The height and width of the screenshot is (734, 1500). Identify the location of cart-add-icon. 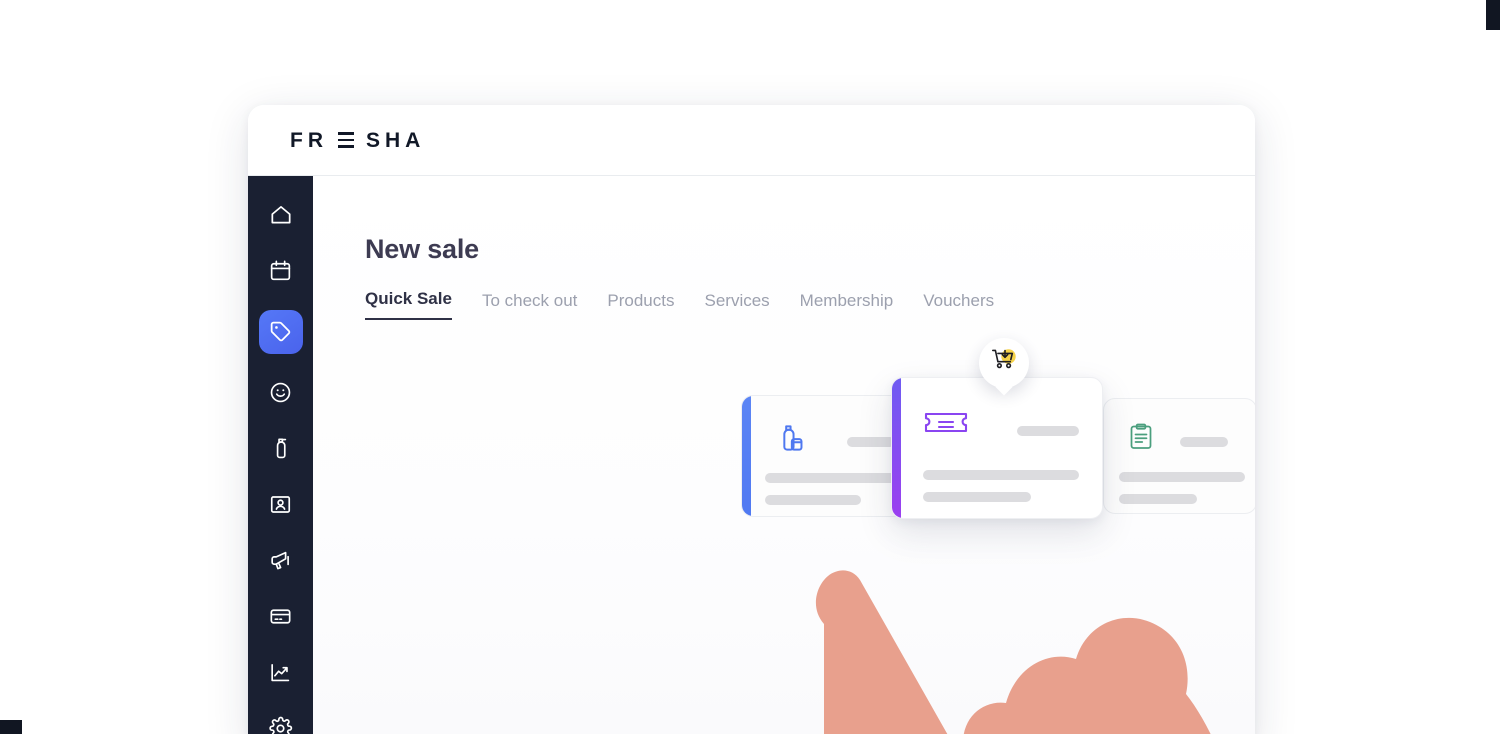
(1004, 363).